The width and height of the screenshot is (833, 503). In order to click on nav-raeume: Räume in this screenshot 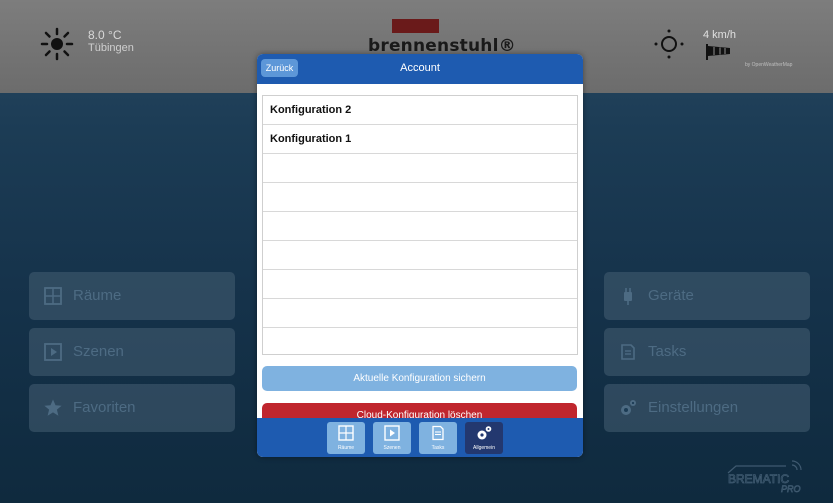, I will do `click(346, 438)`.